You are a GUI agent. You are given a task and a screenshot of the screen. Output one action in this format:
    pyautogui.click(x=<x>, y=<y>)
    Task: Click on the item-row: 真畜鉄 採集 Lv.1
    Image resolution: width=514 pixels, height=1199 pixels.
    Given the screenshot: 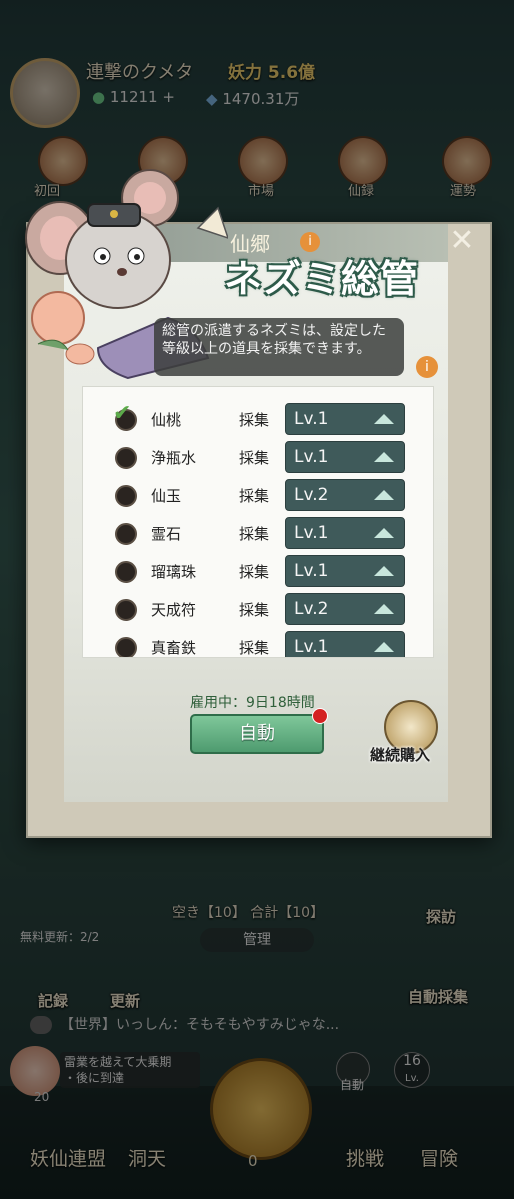 What is the action you would take?
    pyautogui.click(x=258, y=642)
    